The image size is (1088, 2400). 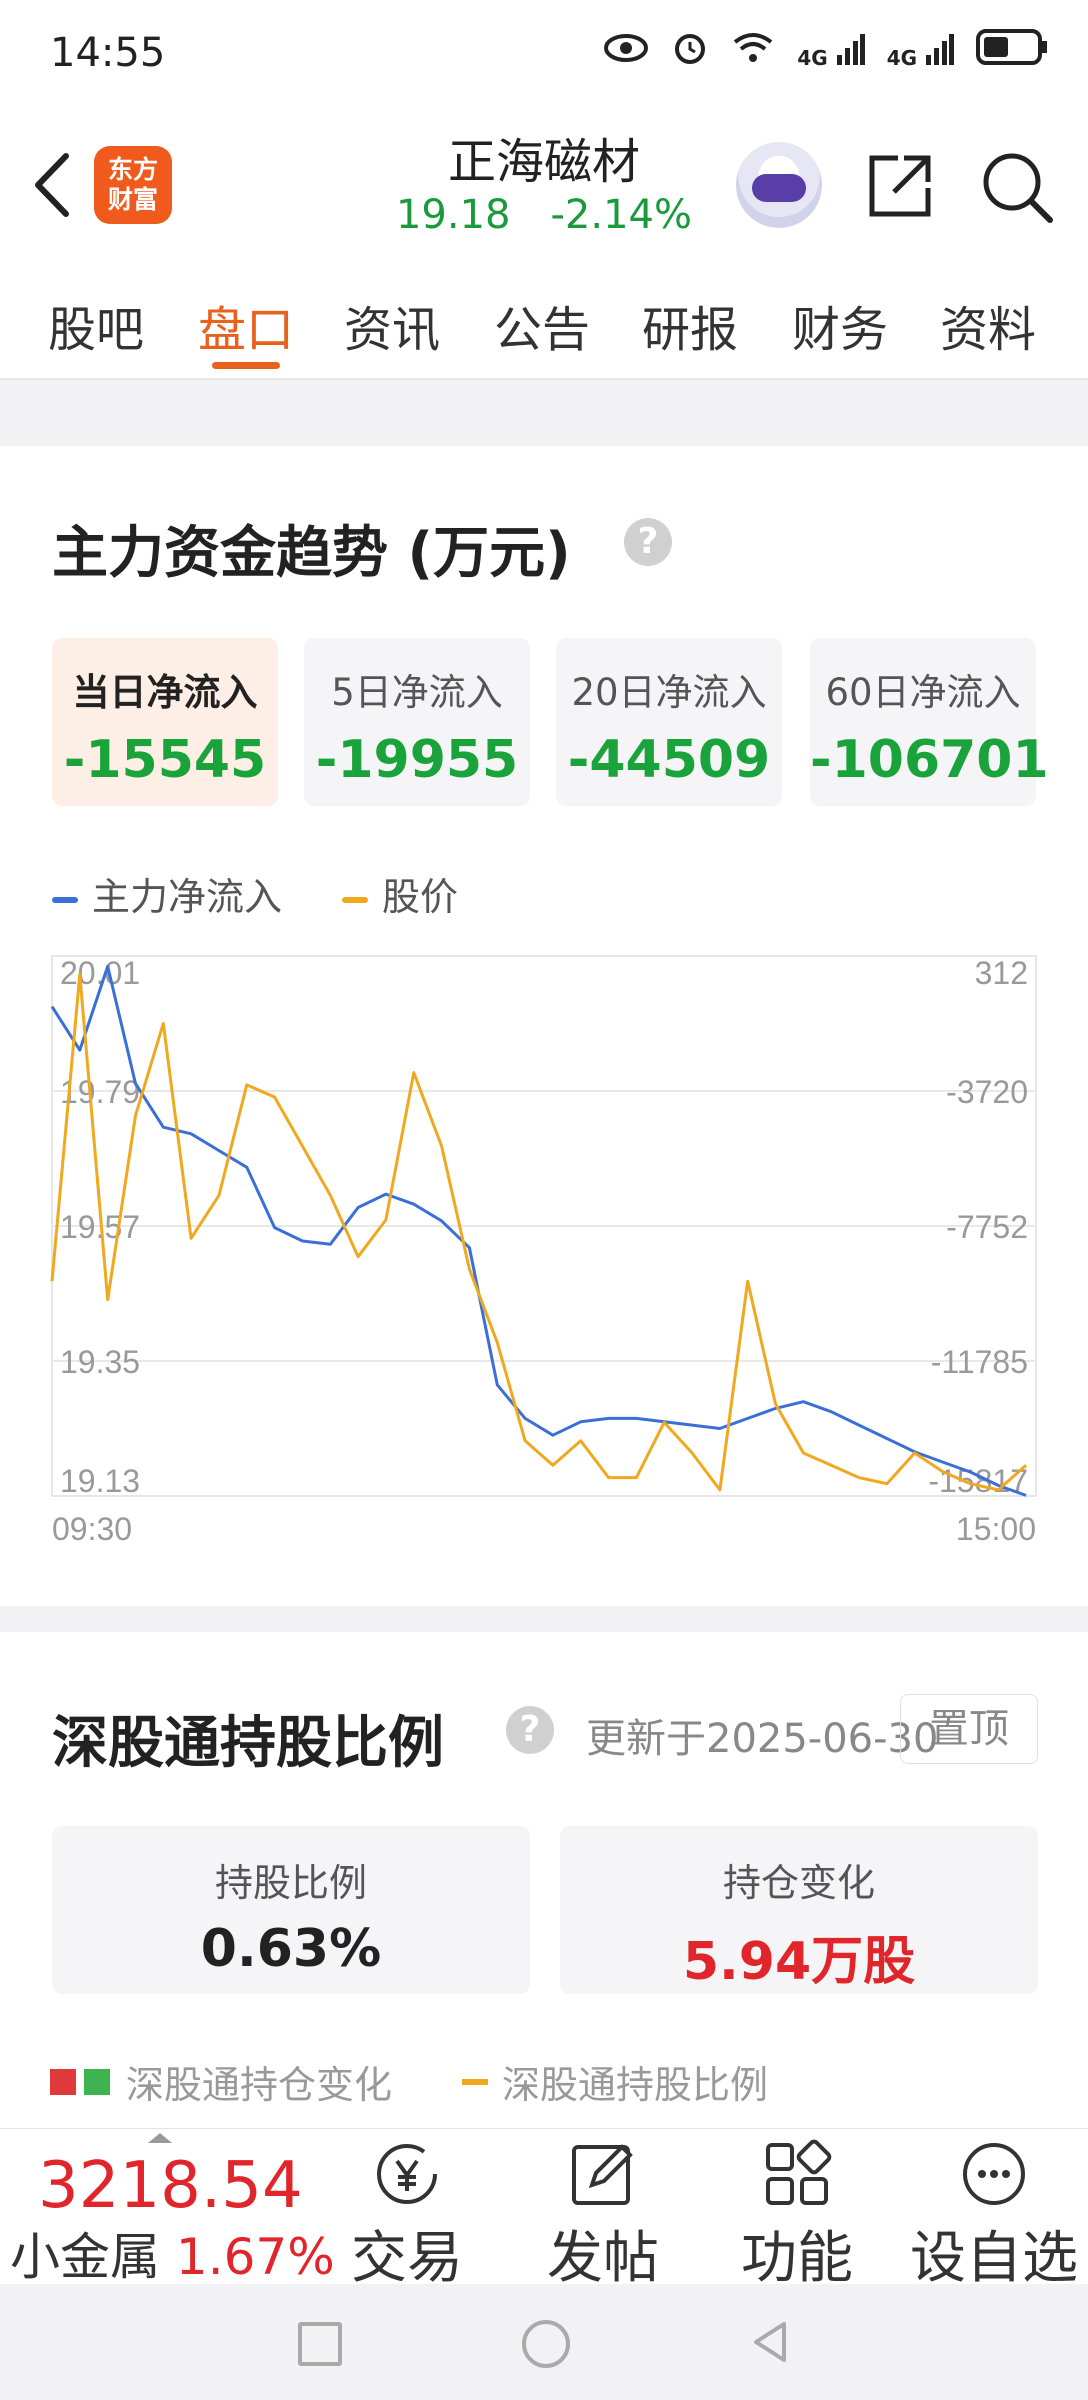 I want to click on y-right-tick: -15817, so click(x=978, y=1481).